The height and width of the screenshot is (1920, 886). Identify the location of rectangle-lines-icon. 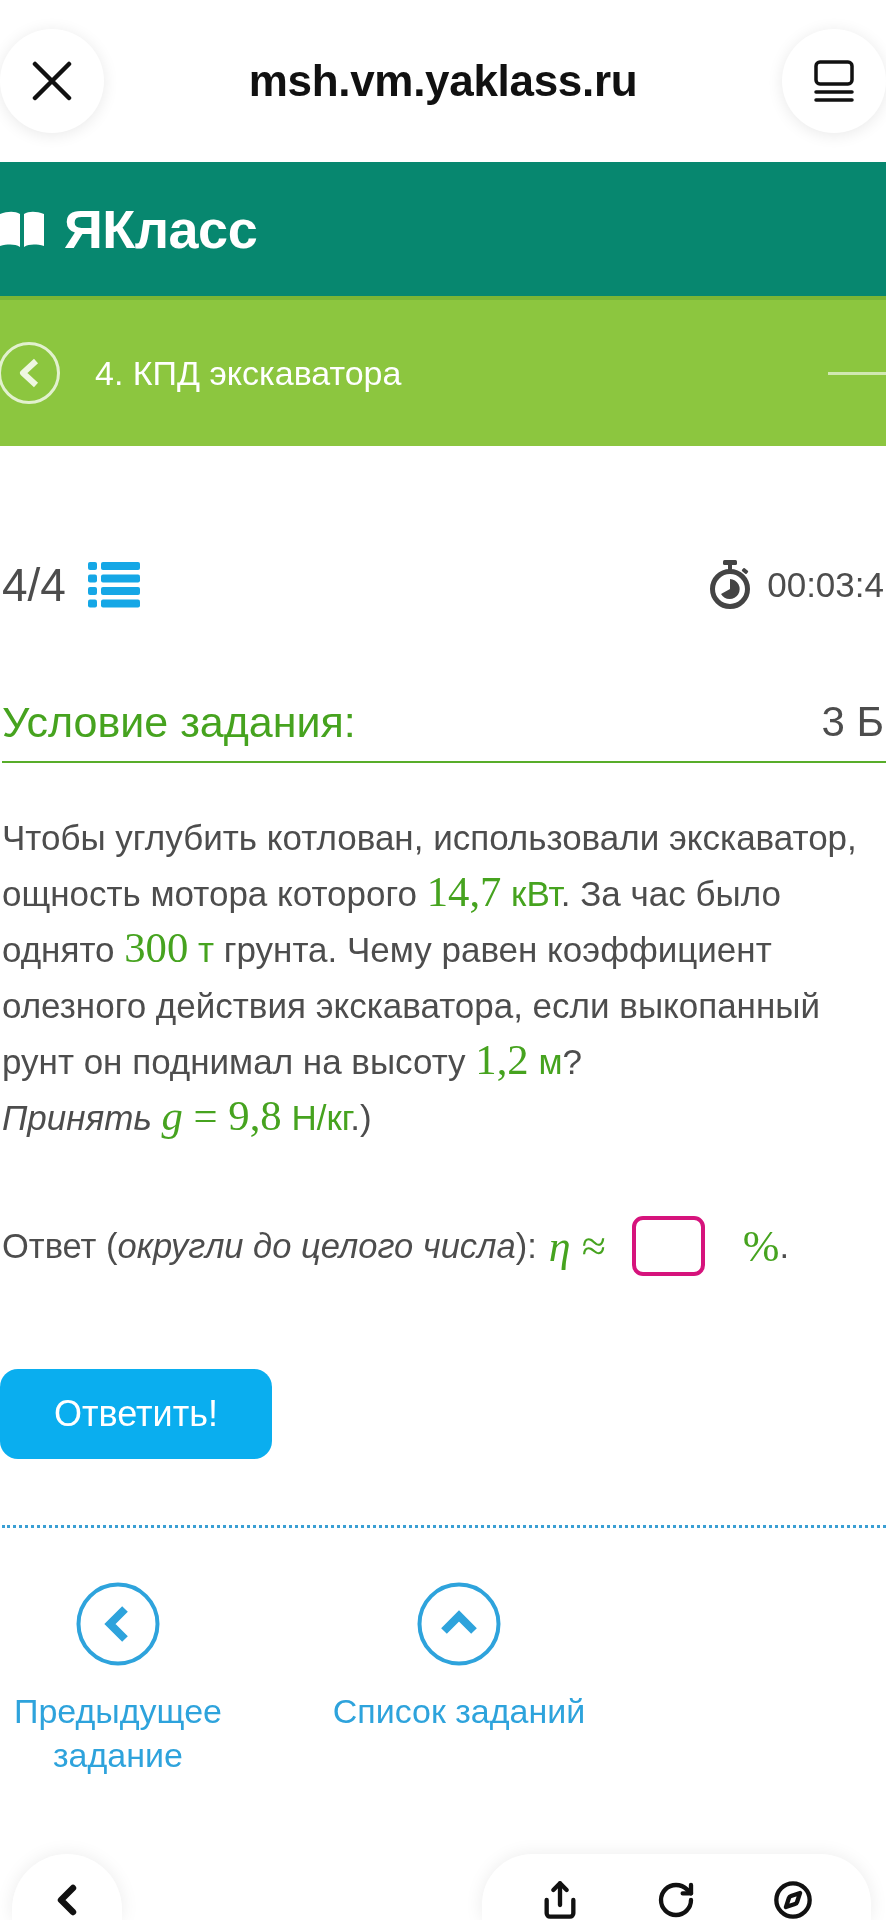
(834, 81).